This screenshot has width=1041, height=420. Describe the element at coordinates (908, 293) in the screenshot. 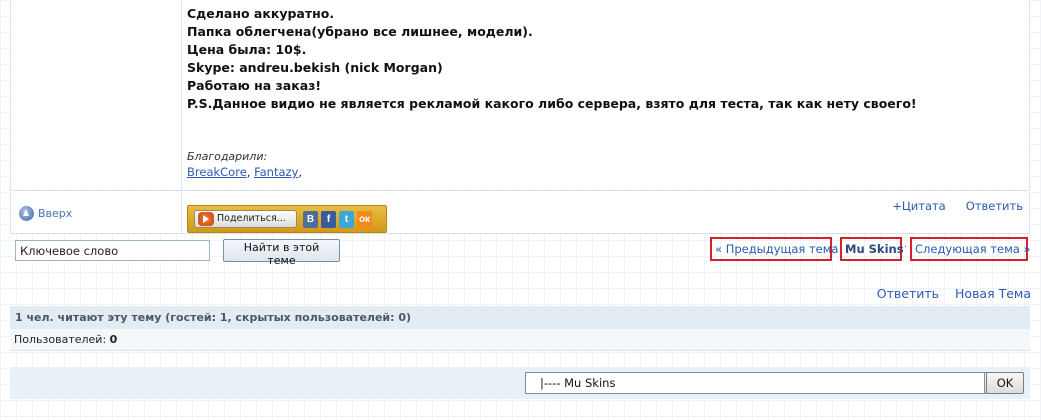

I see `reply-topic-link: Ответить` at that location.